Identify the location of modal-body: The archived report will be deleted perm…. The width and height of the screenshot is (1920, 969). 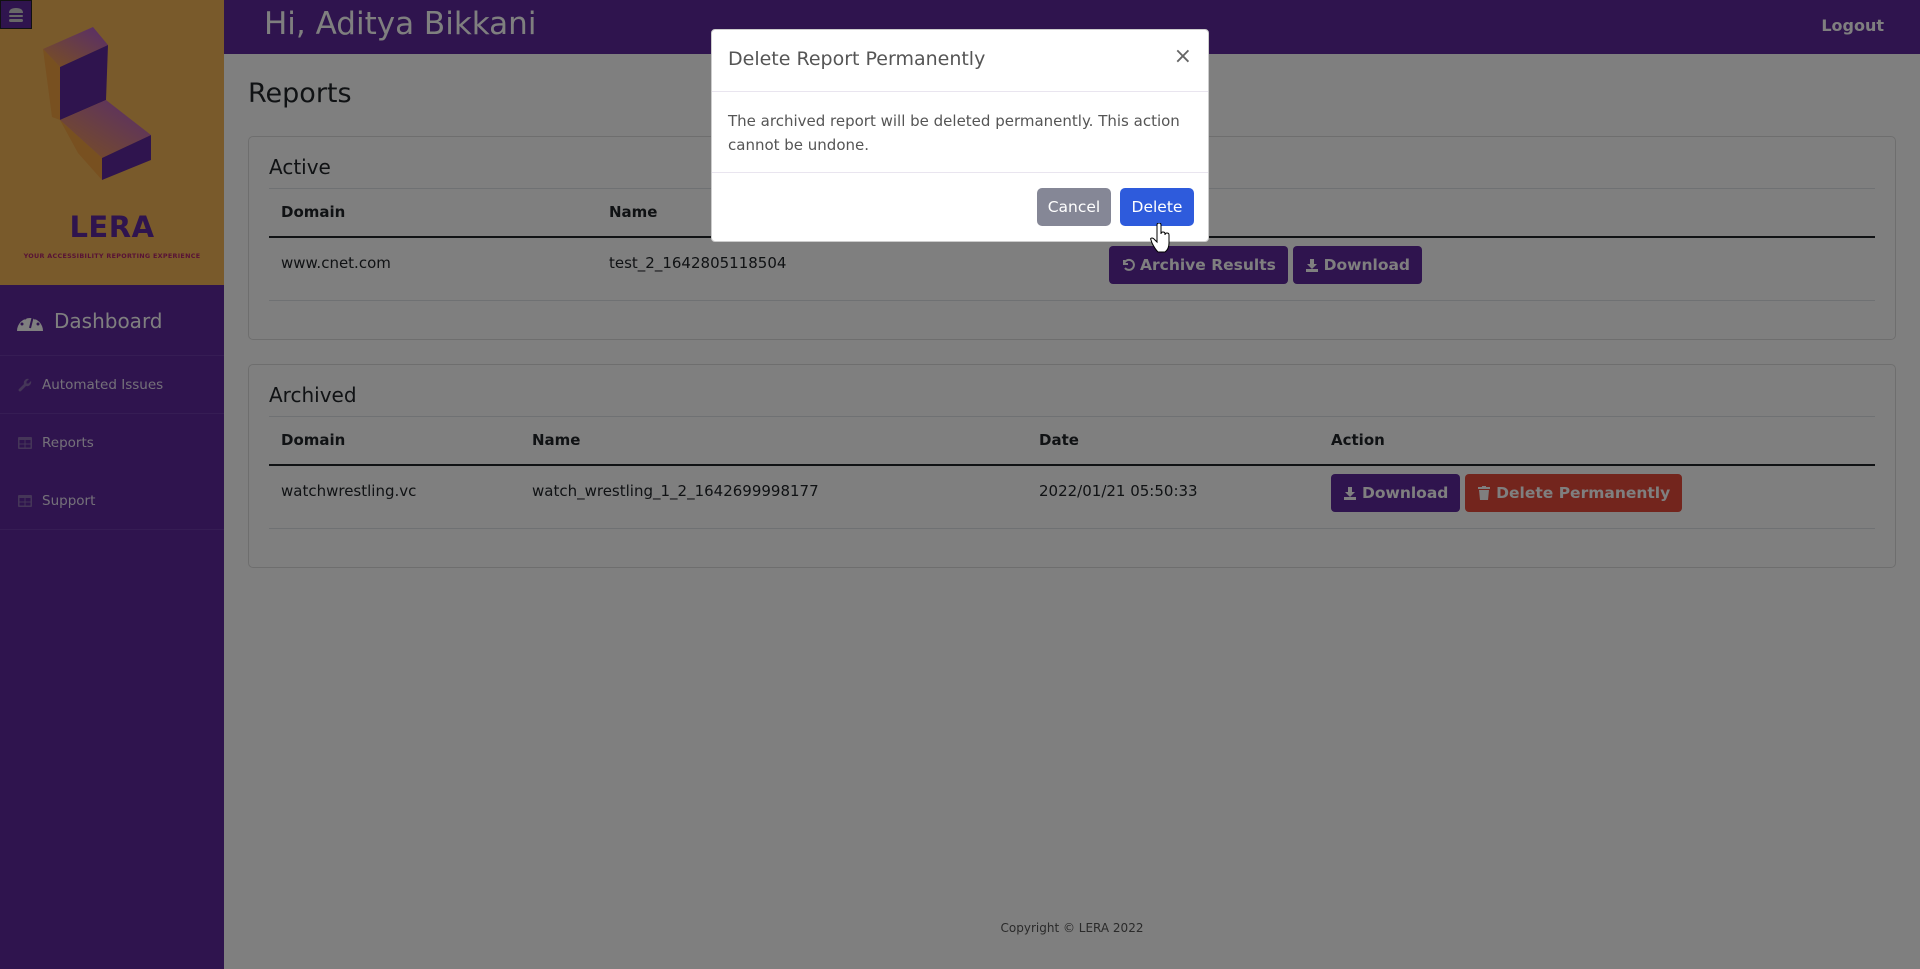
(960, 132).